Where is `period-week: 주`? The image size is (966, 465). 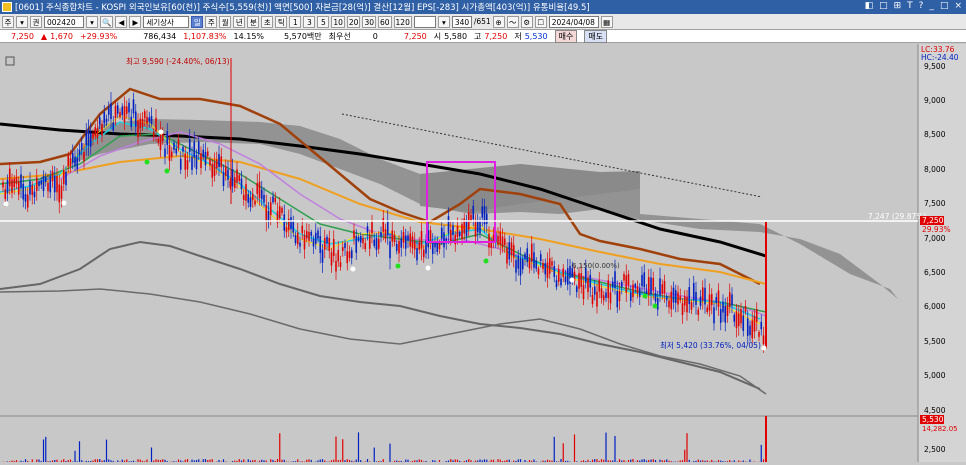 period-week: 주 is located at coordinates (211, 22).